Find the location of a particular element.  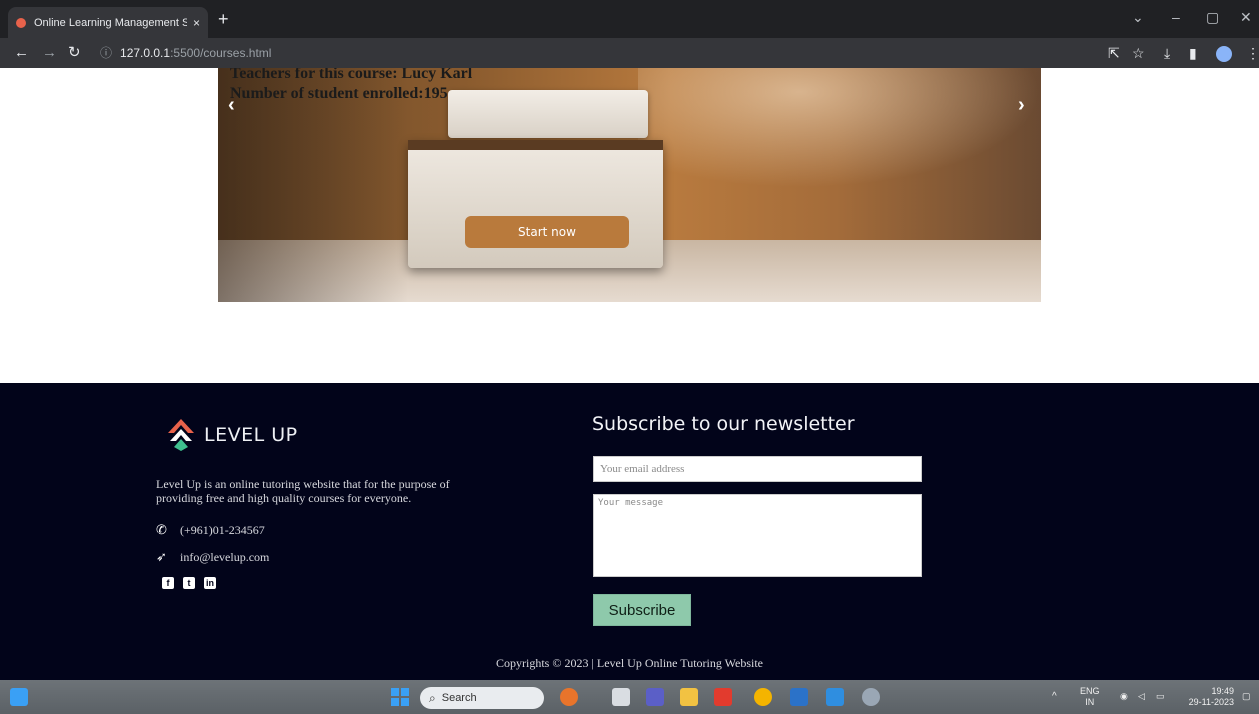

url-host: 127.0.0.1 is located at coordinates (145, 53).